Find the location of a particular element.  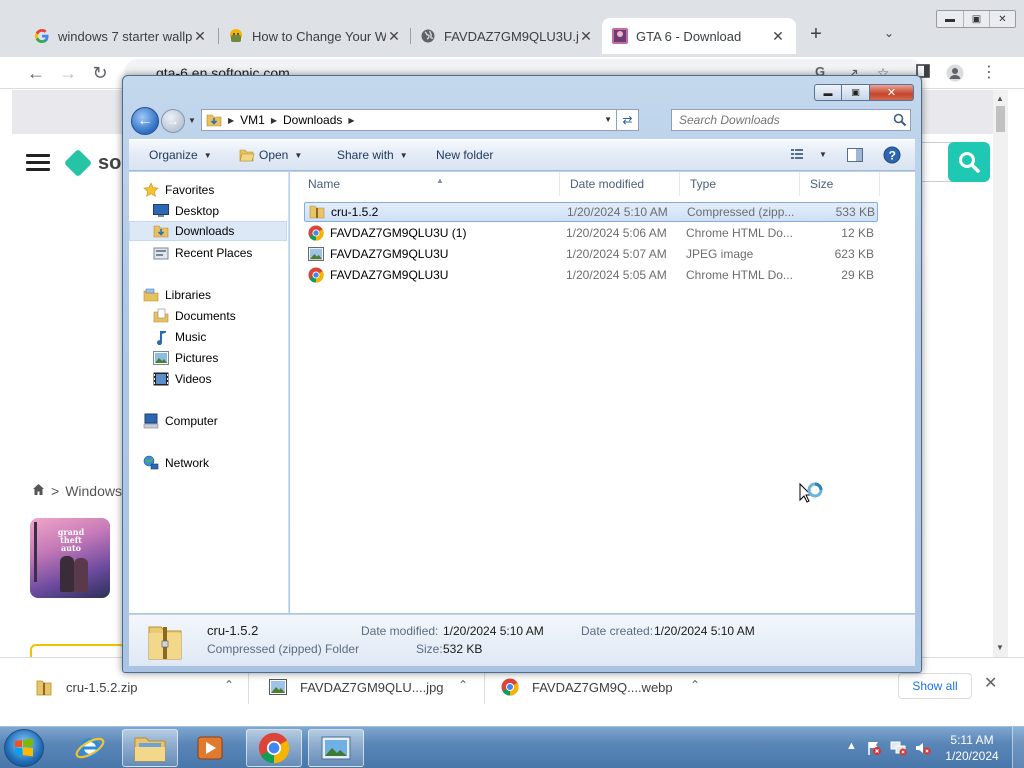

breadcrumb-windows: Windows is located at coordinates (93, 491).